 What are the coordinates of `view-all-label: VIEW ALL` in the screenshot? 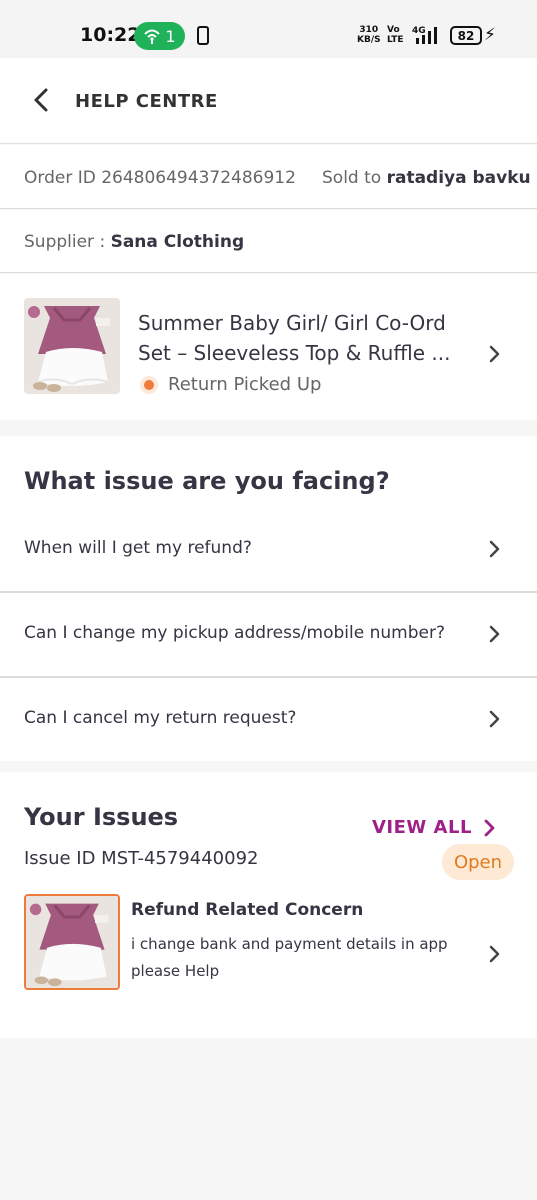 It's located at (422, 827).